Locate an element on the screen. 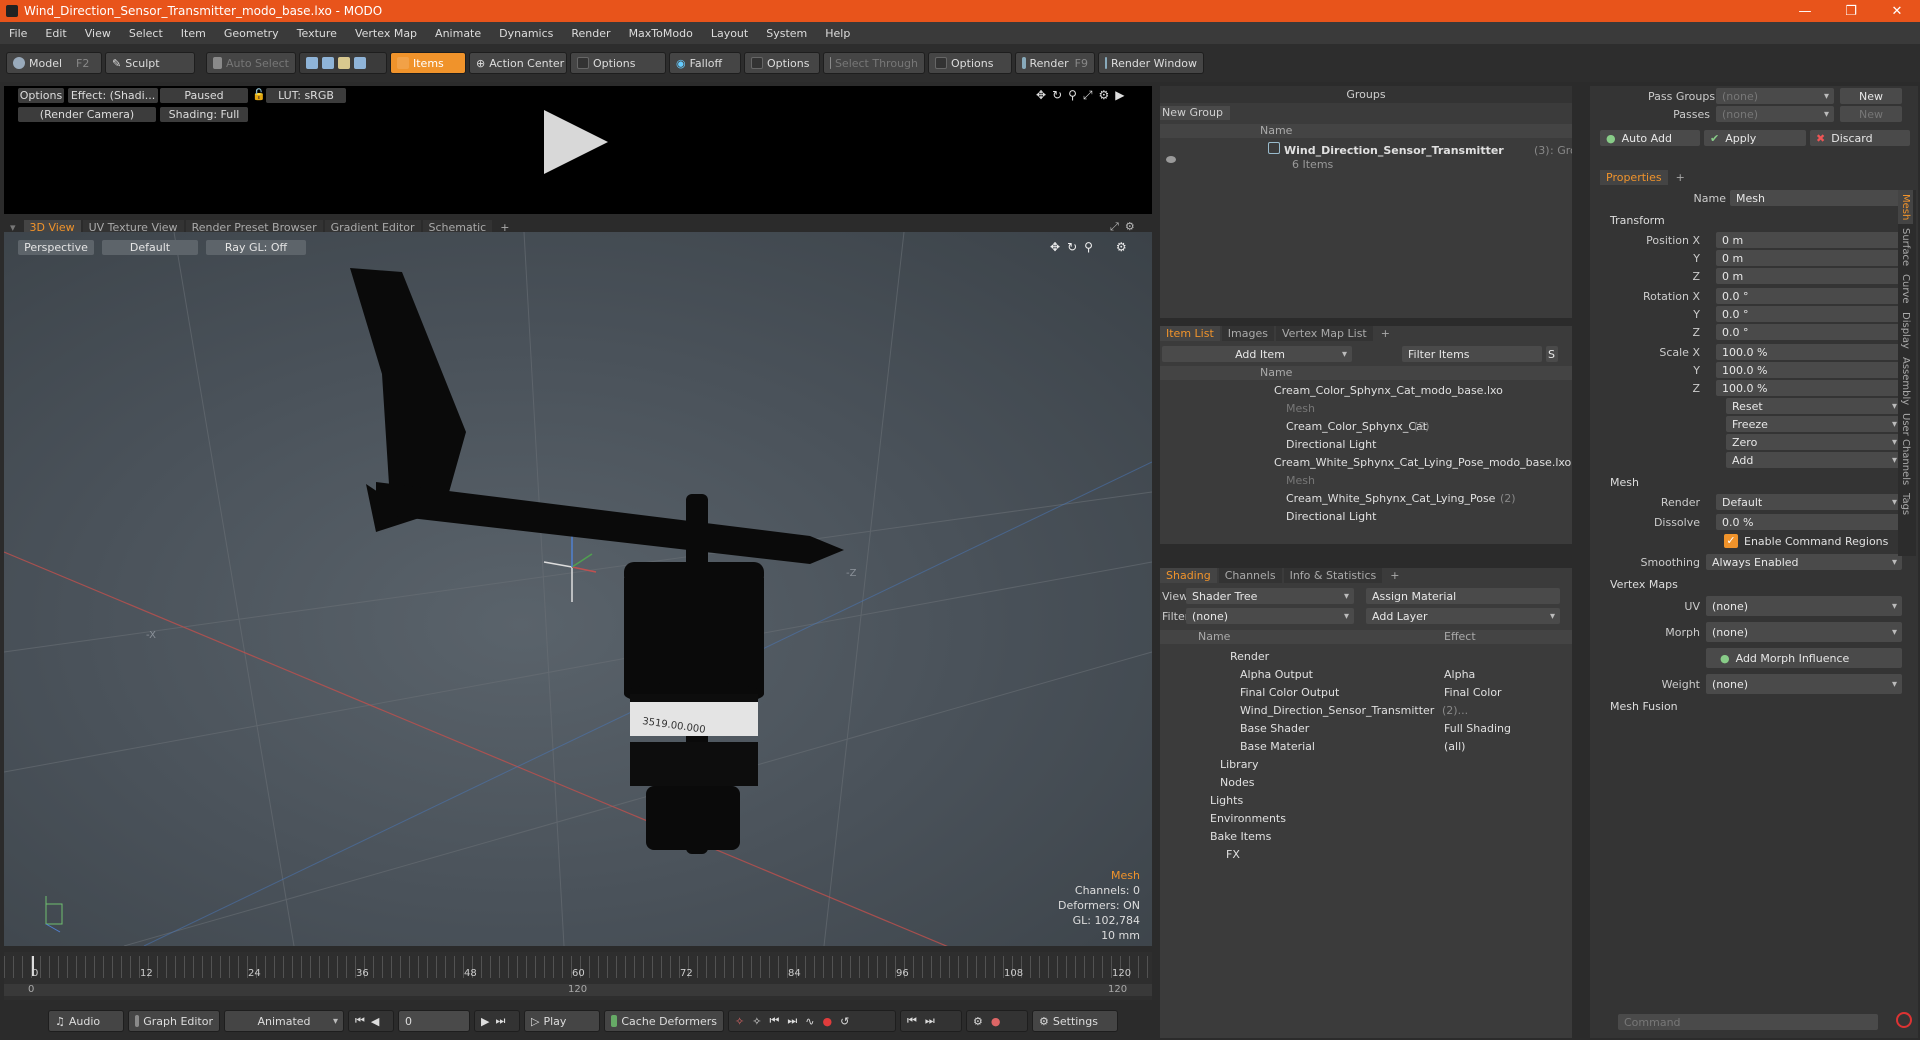 The width and height of the screenshot is (1920, 1040). view-dropdown: Shader Tree is located at coordinates (1270, 596).